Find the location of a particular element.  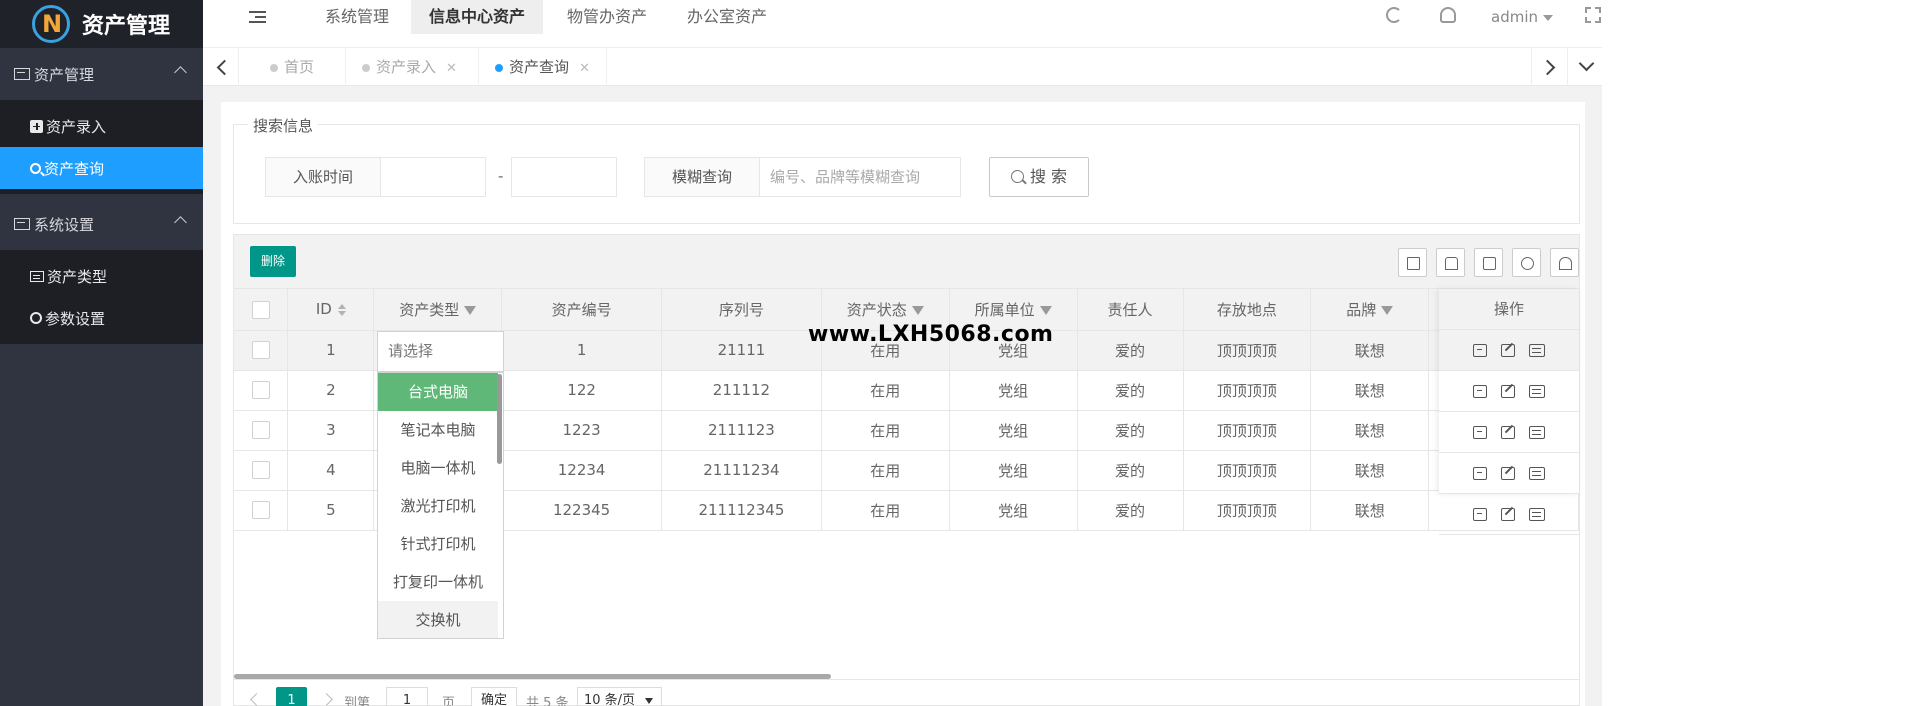

pagination: 1 到第 1 页 确定 共 5 条 10 条/页 is located at coordinates (906, 696).